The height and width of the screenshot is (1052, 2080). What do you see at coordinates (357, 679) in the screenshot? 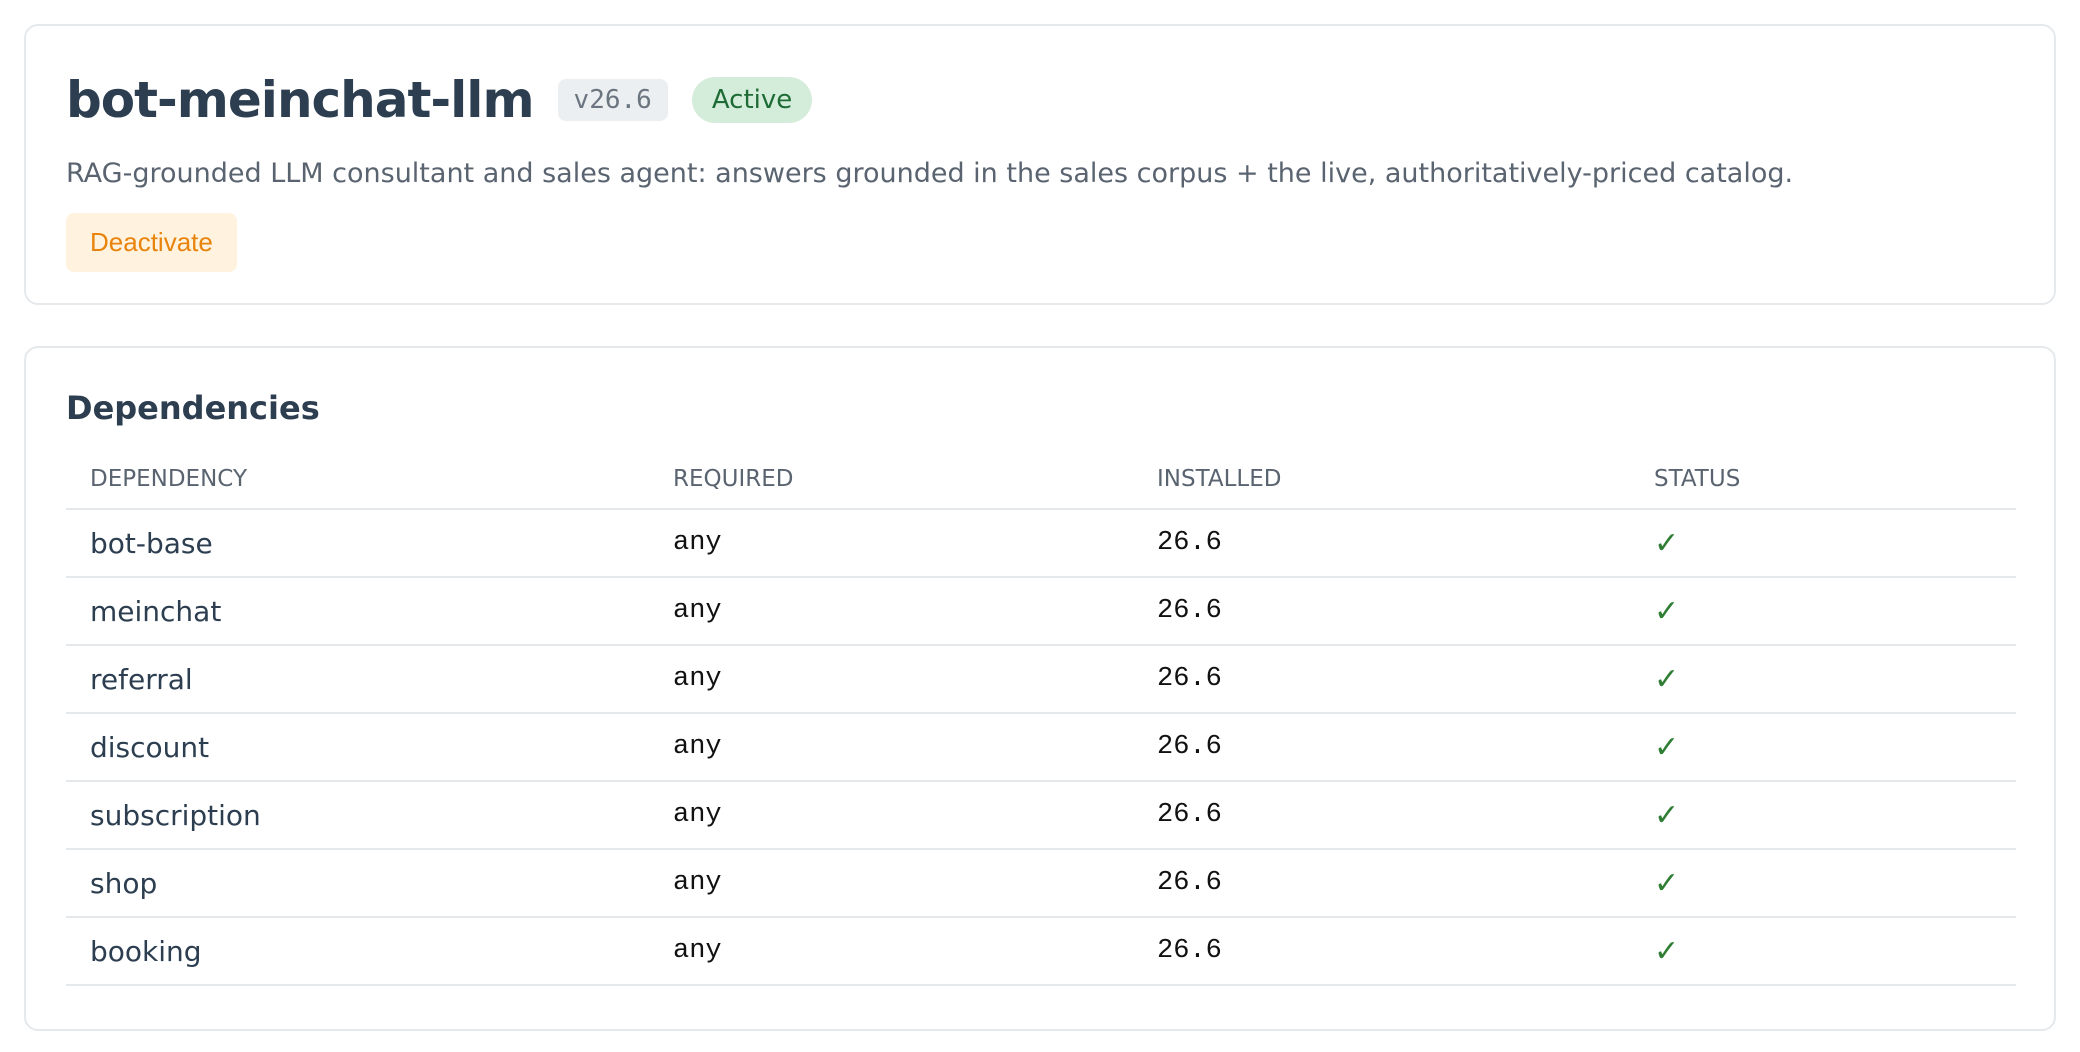
I see `dependency-name: referral` at bounding box center [357, 679].